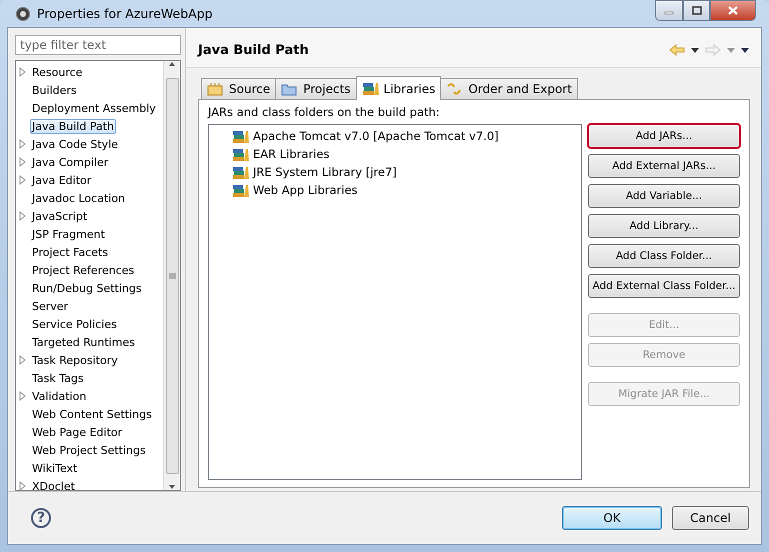 The image size is (769, 552). I want to click on tree-item: Project Facets, so click(70, 252).